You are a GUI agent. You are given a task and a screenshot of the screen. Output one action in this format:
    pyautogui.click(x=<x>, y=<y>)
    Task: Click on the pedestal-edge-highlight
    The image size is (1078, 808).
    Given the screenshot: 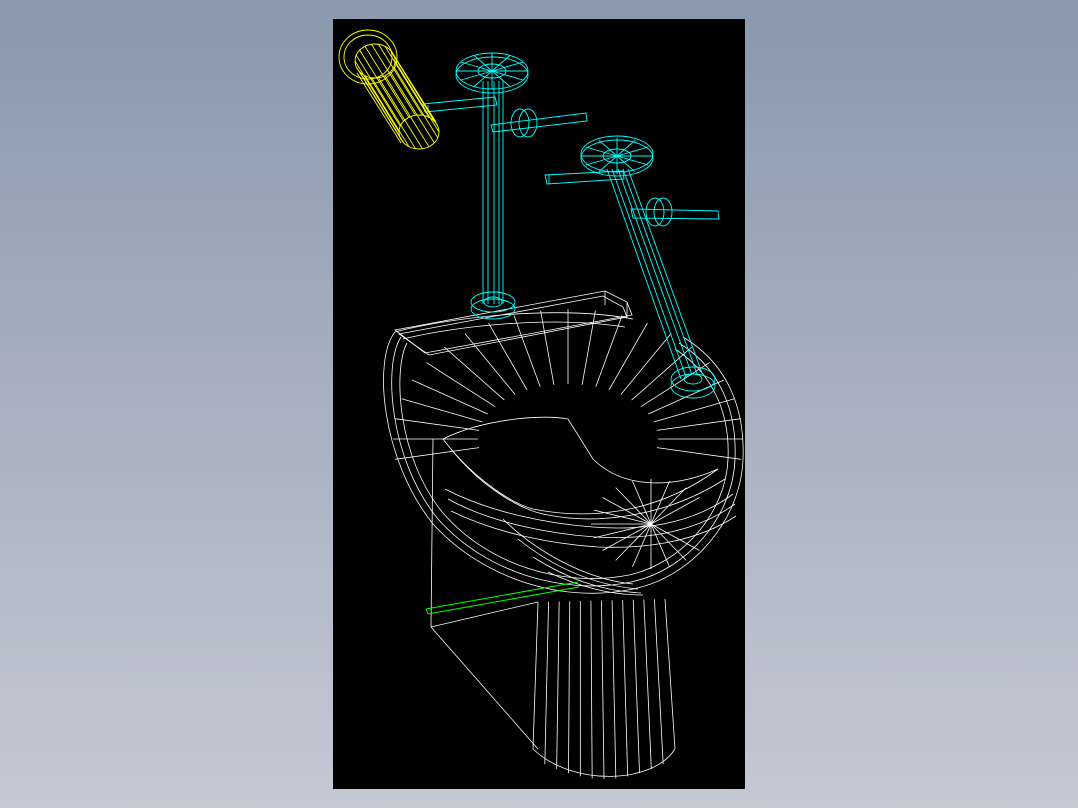 What is the action you would take?
    pyautogui.click(x=502, y=598)
    